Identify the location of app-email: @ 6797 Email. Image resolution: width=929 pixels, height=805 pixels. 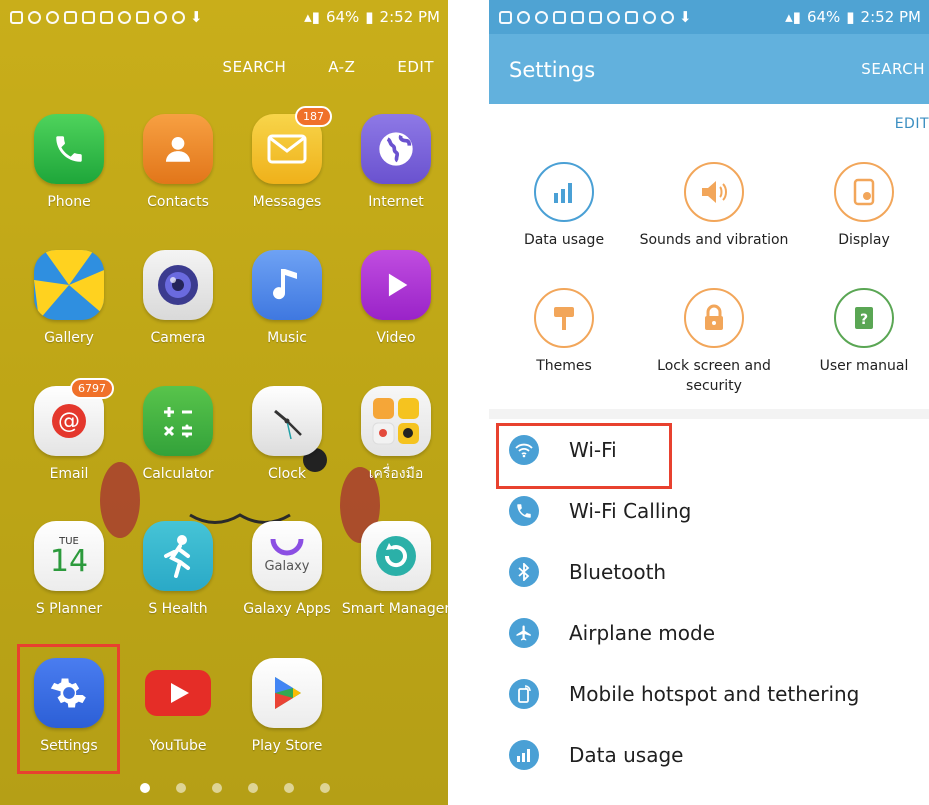
(69, 431).